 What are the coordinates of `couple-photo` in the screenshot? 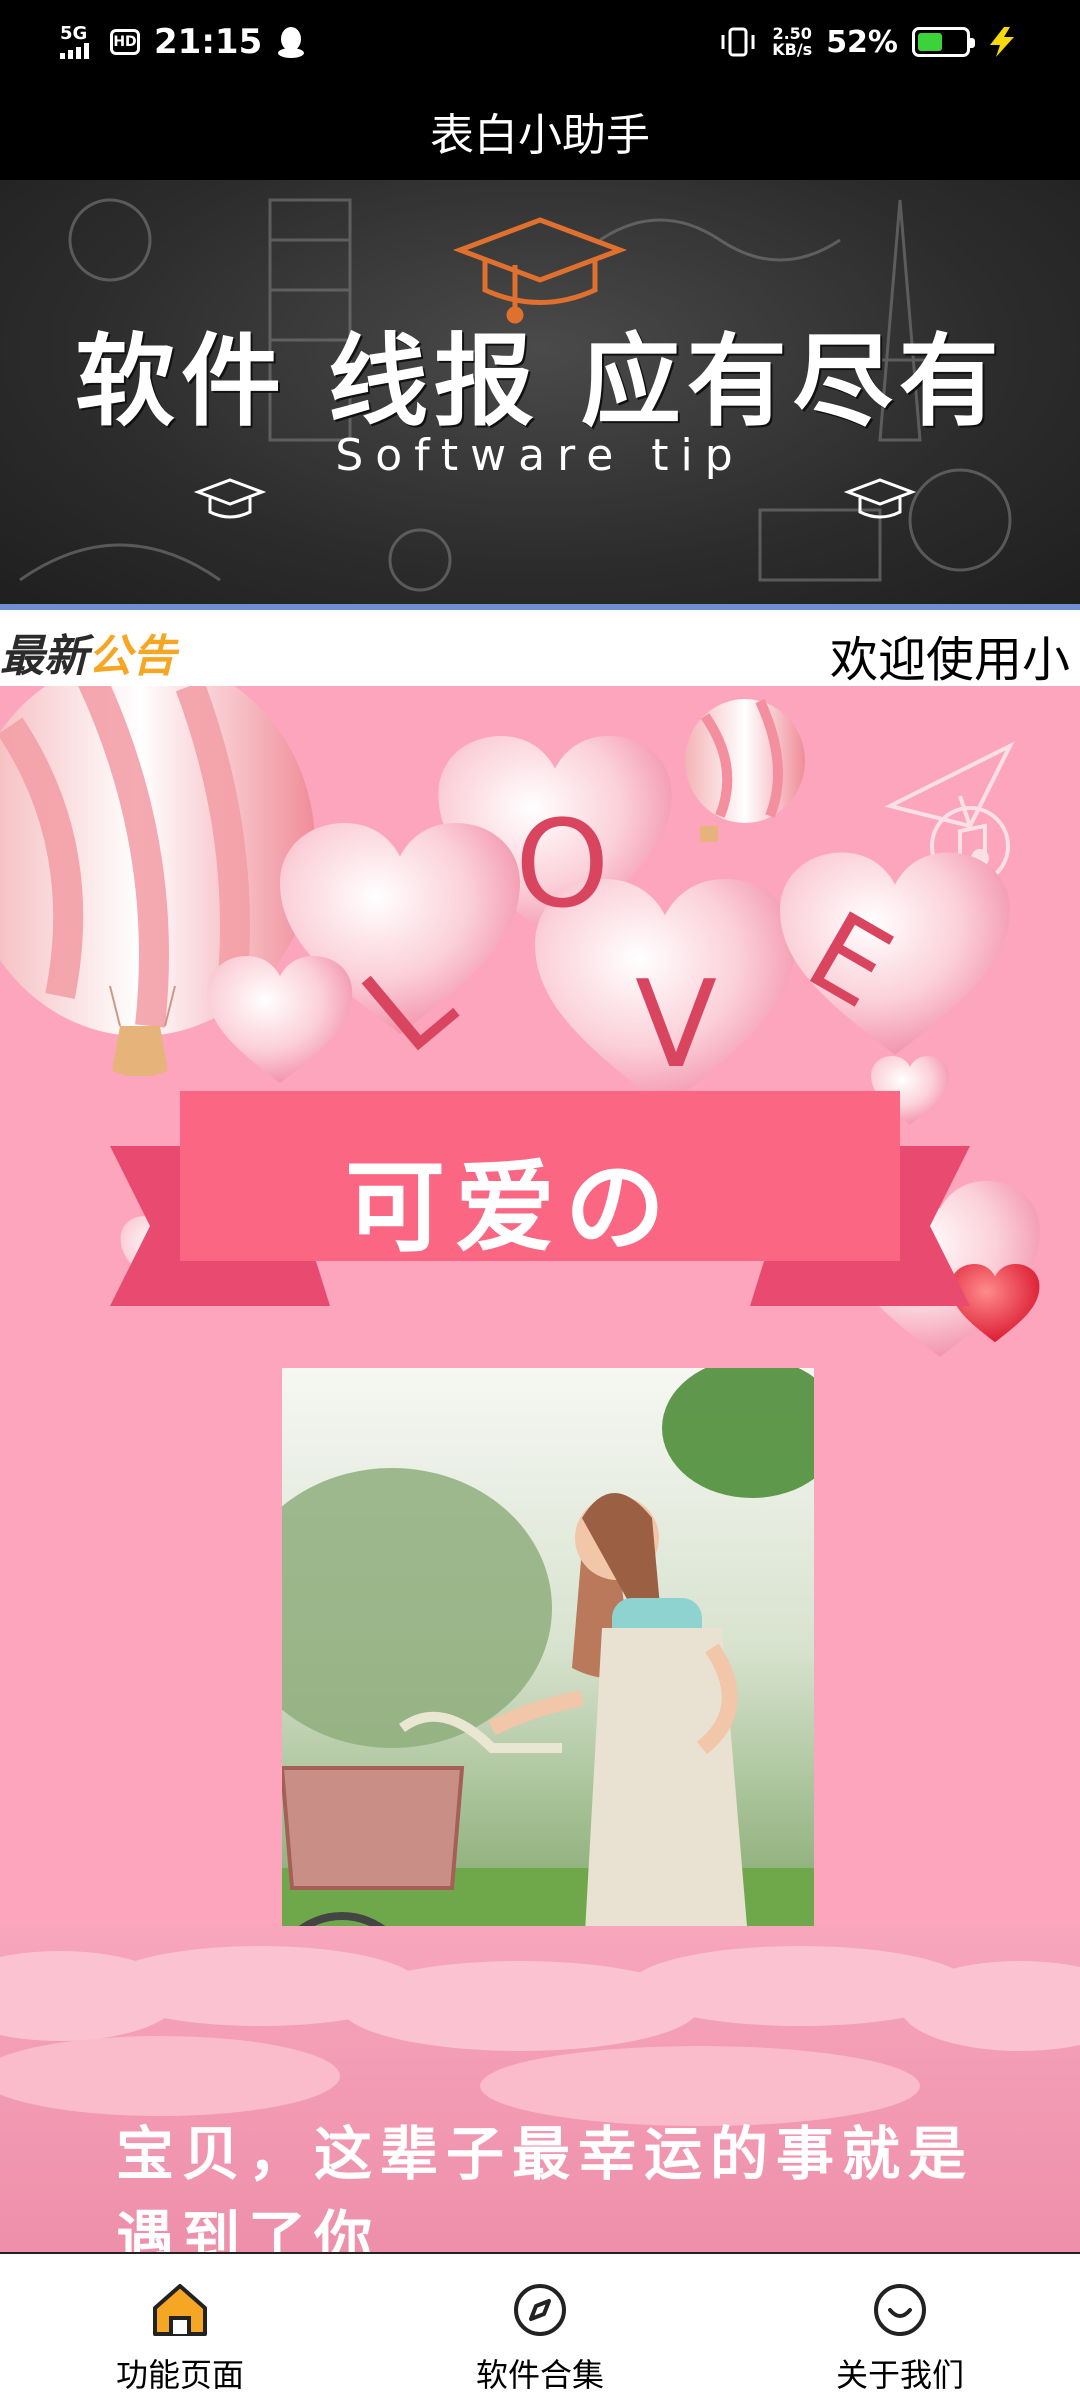 It's located at (548, 1677).